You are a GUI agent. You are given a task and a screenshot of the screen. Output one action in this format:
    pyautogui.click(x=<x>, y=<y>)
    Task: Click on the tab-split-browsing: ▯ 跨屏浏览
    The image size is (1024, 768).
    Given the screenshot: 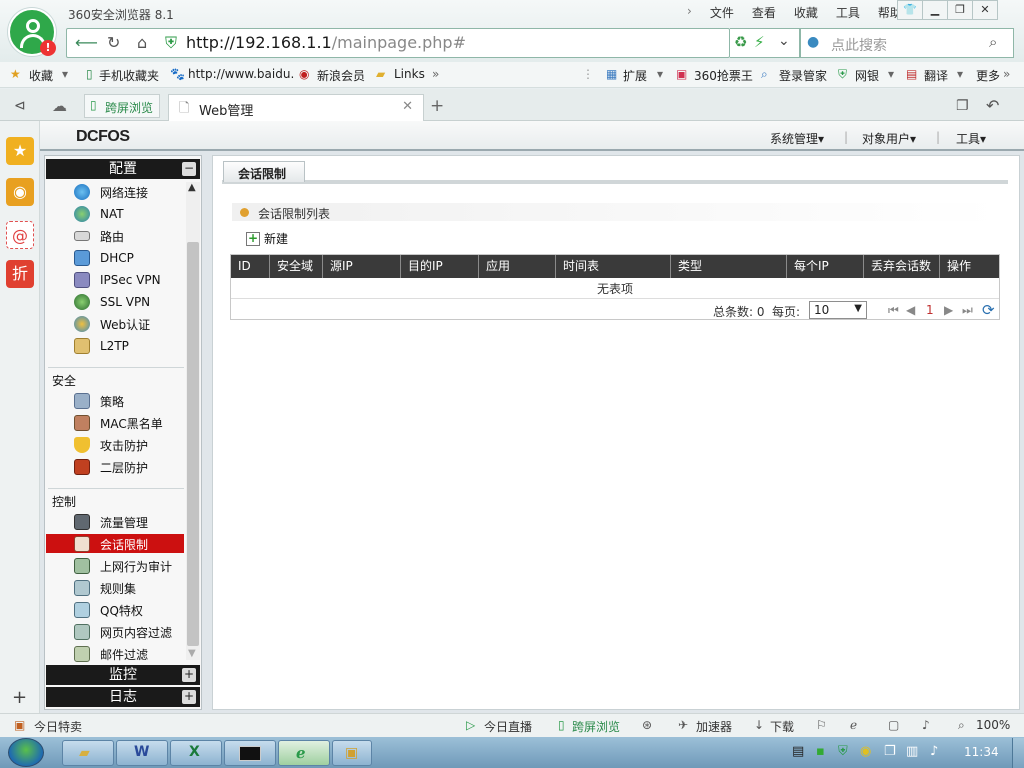 What is the action you would take?
    pyautogui.click(x=122, y=106)
    